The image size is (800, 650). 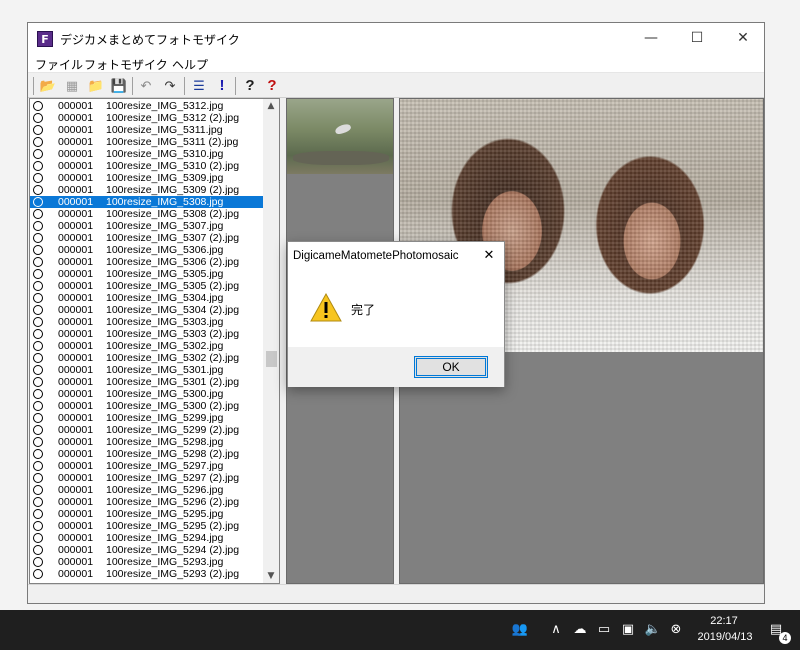 I want to click on file-row: 000001 100resize_IMG_5299.jpg, so click(x=147, y=418).